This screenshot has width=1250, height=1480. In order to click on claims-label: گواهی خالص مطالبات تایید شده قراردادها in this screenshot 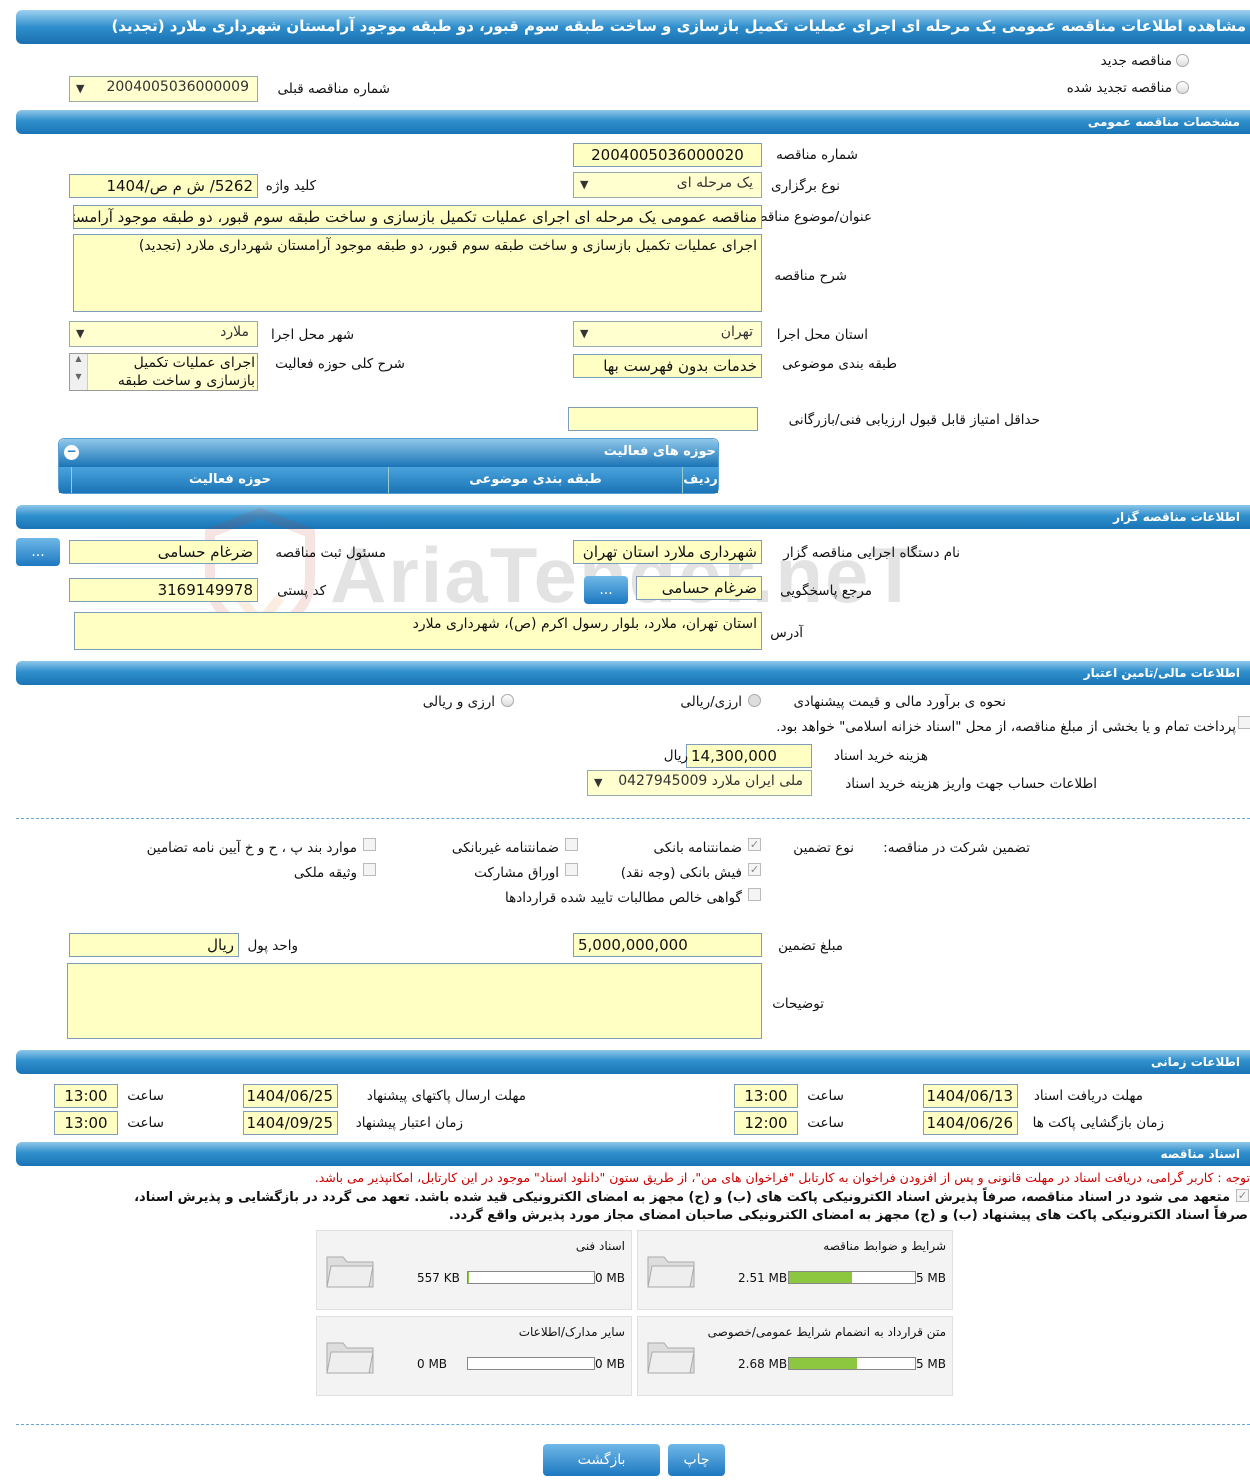, I will do `click(623, 898)`.